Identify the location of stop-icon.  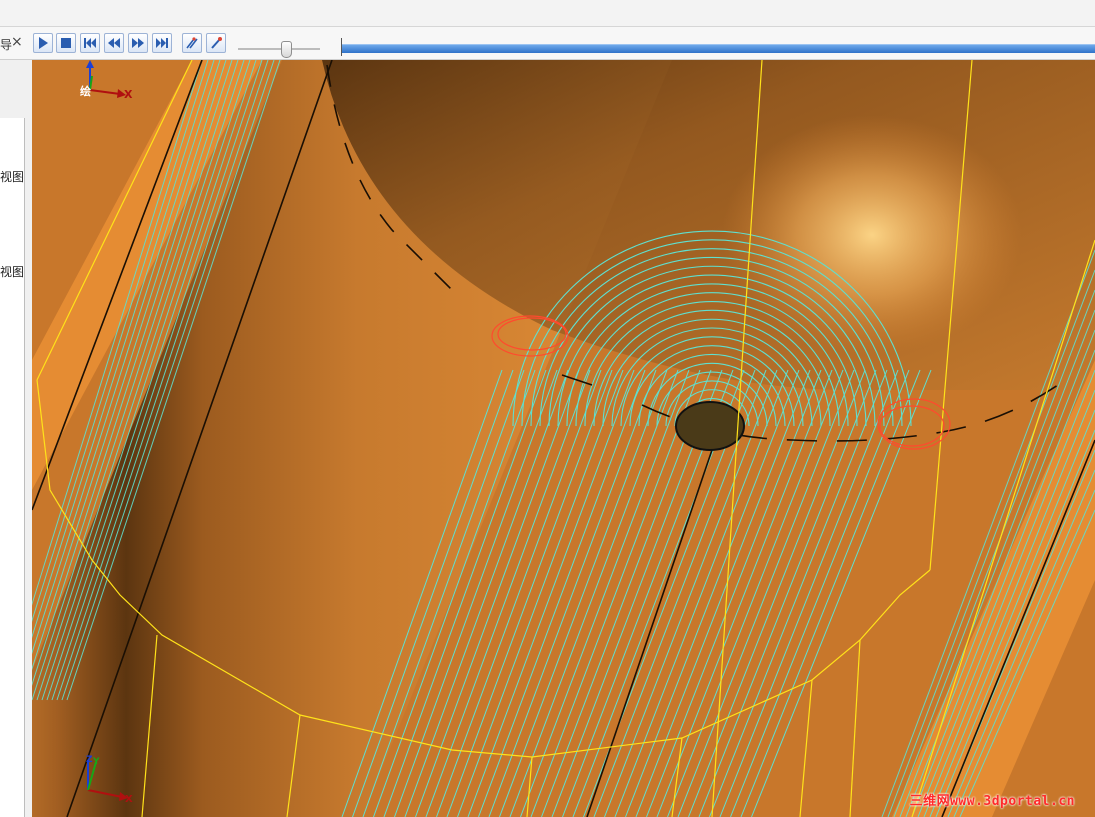
(66, 43).